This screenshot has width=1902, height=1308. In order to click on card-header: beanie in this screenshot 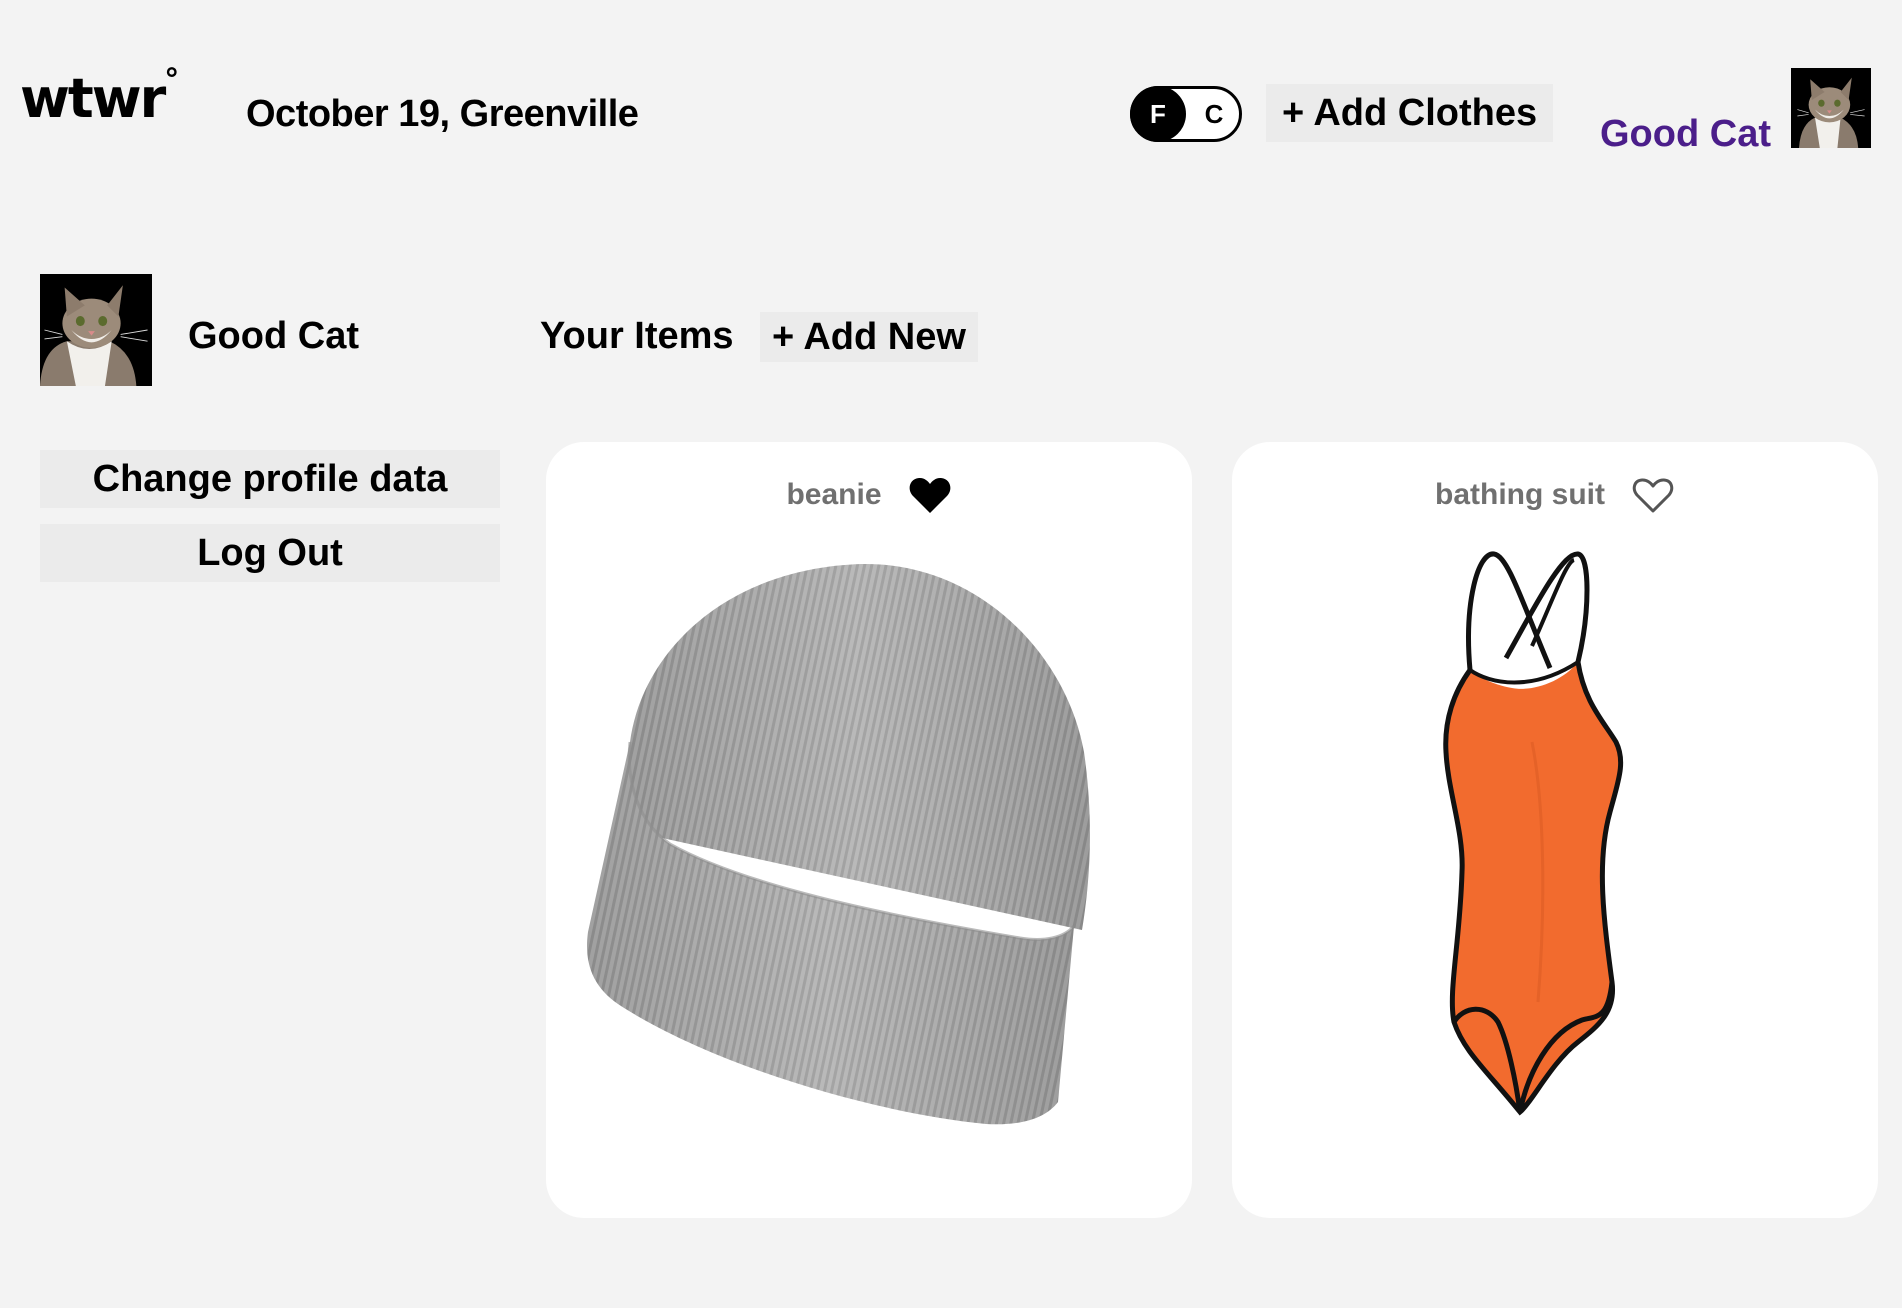, I will do `click(869, 495)`.